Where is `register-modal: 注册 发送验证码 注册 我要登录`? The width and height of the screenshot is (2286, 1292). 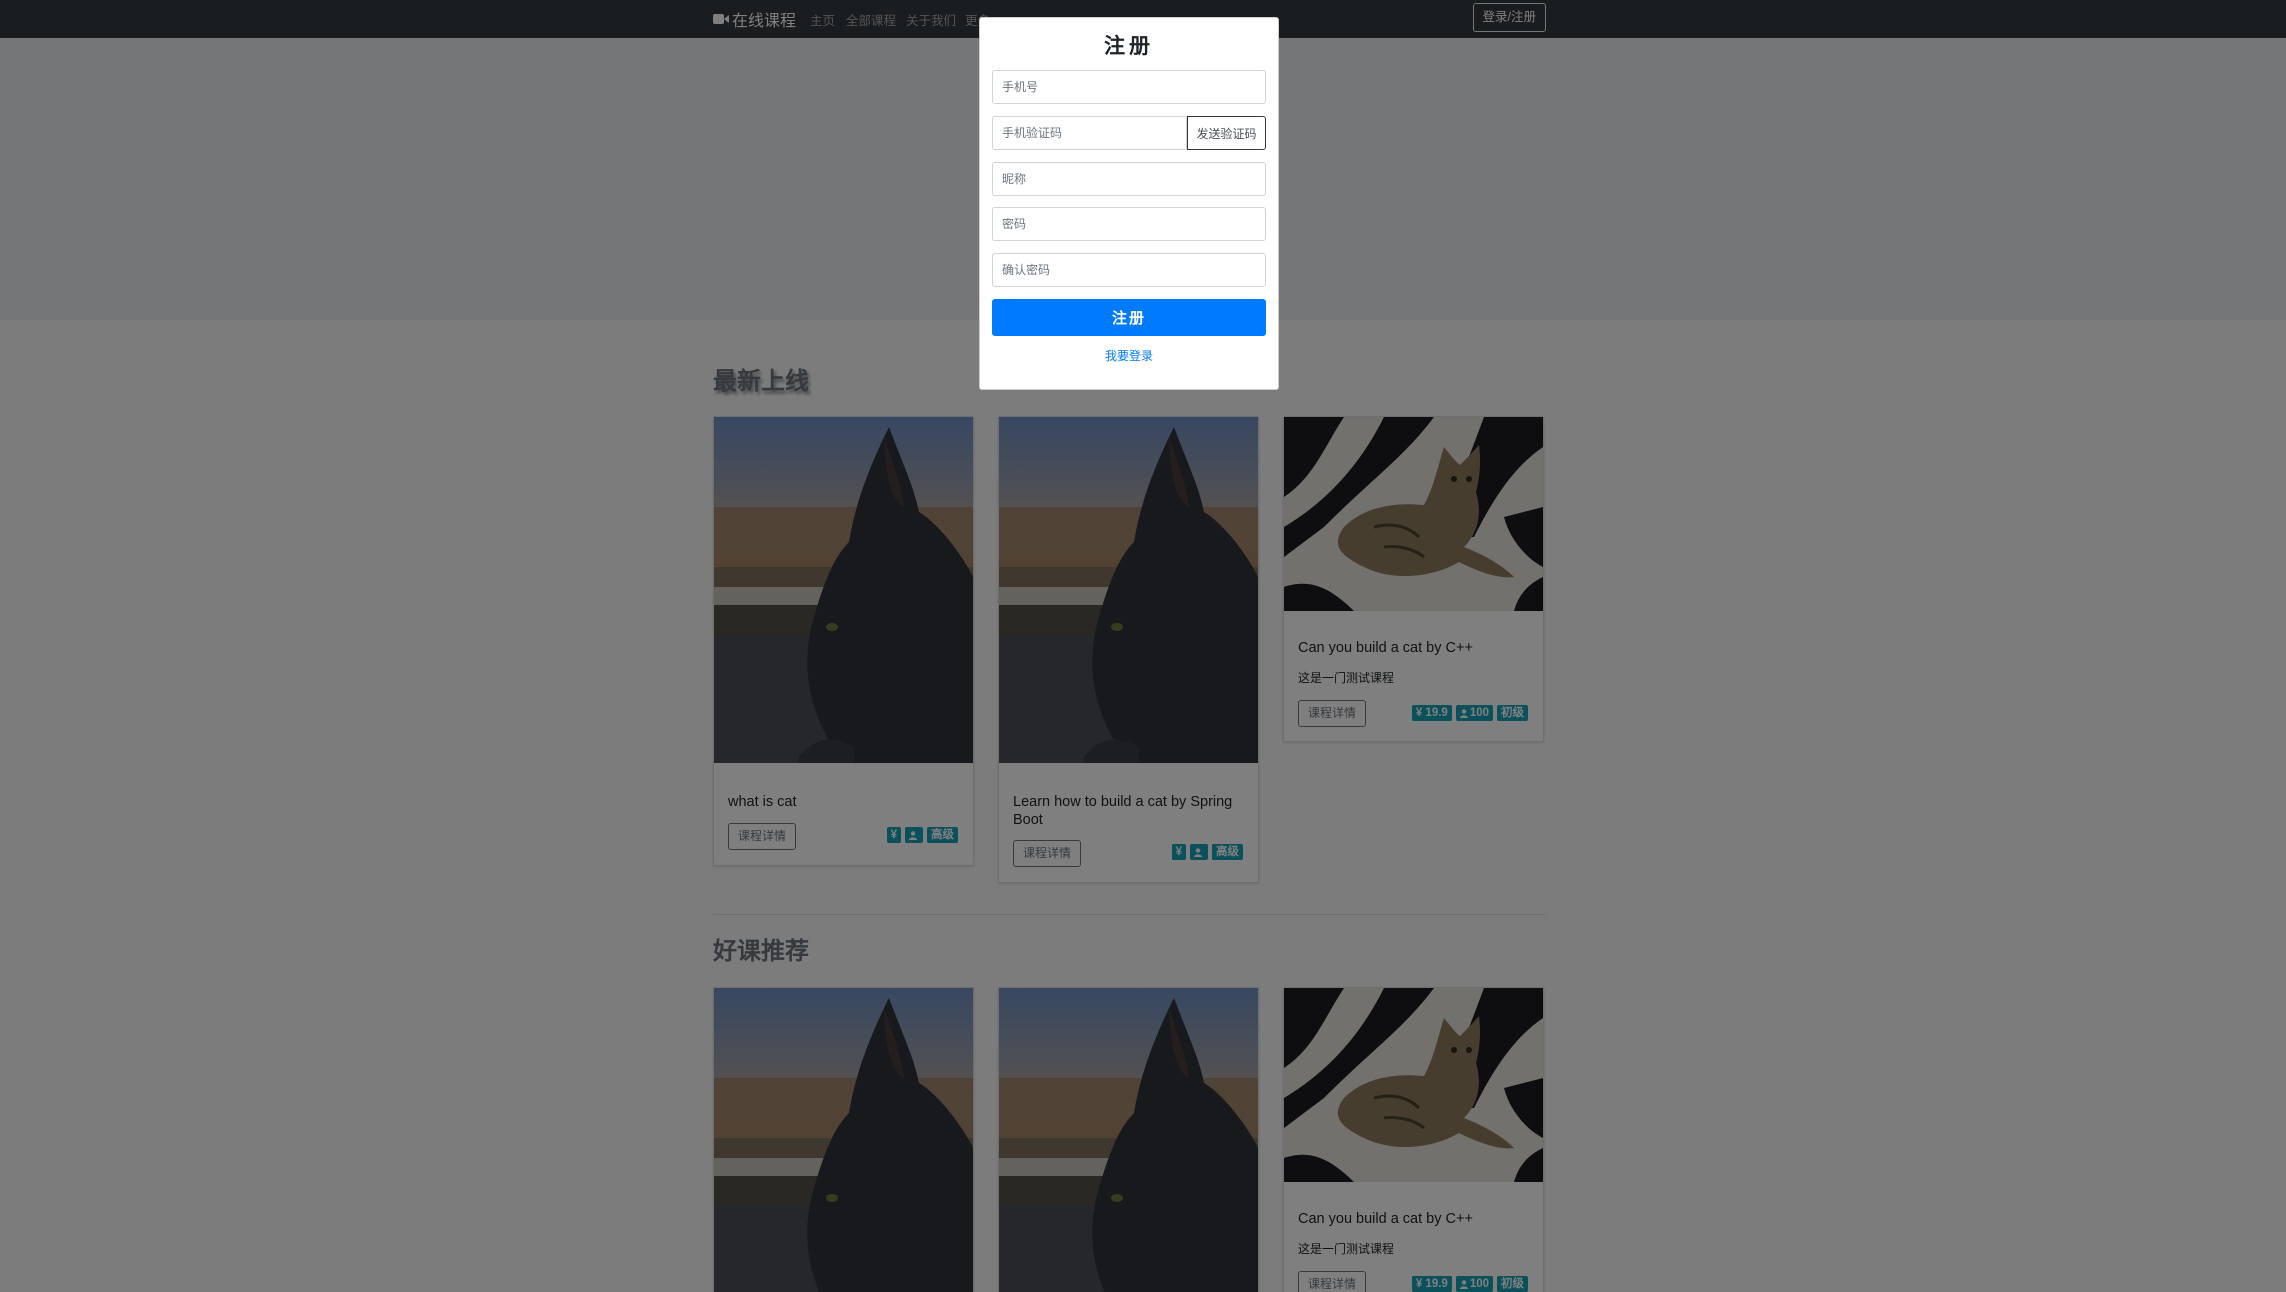
register-modal: 注册 发送验证码 注册 我要登录 is located at coordinates (1129, 203).